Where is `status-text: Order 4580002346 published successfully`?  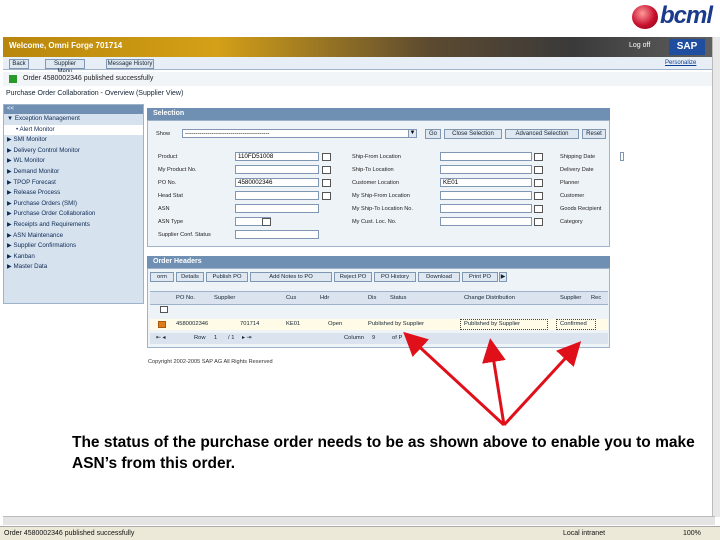 status-text: Order 4580002346 published successfully is located at coordinates (69, 533).